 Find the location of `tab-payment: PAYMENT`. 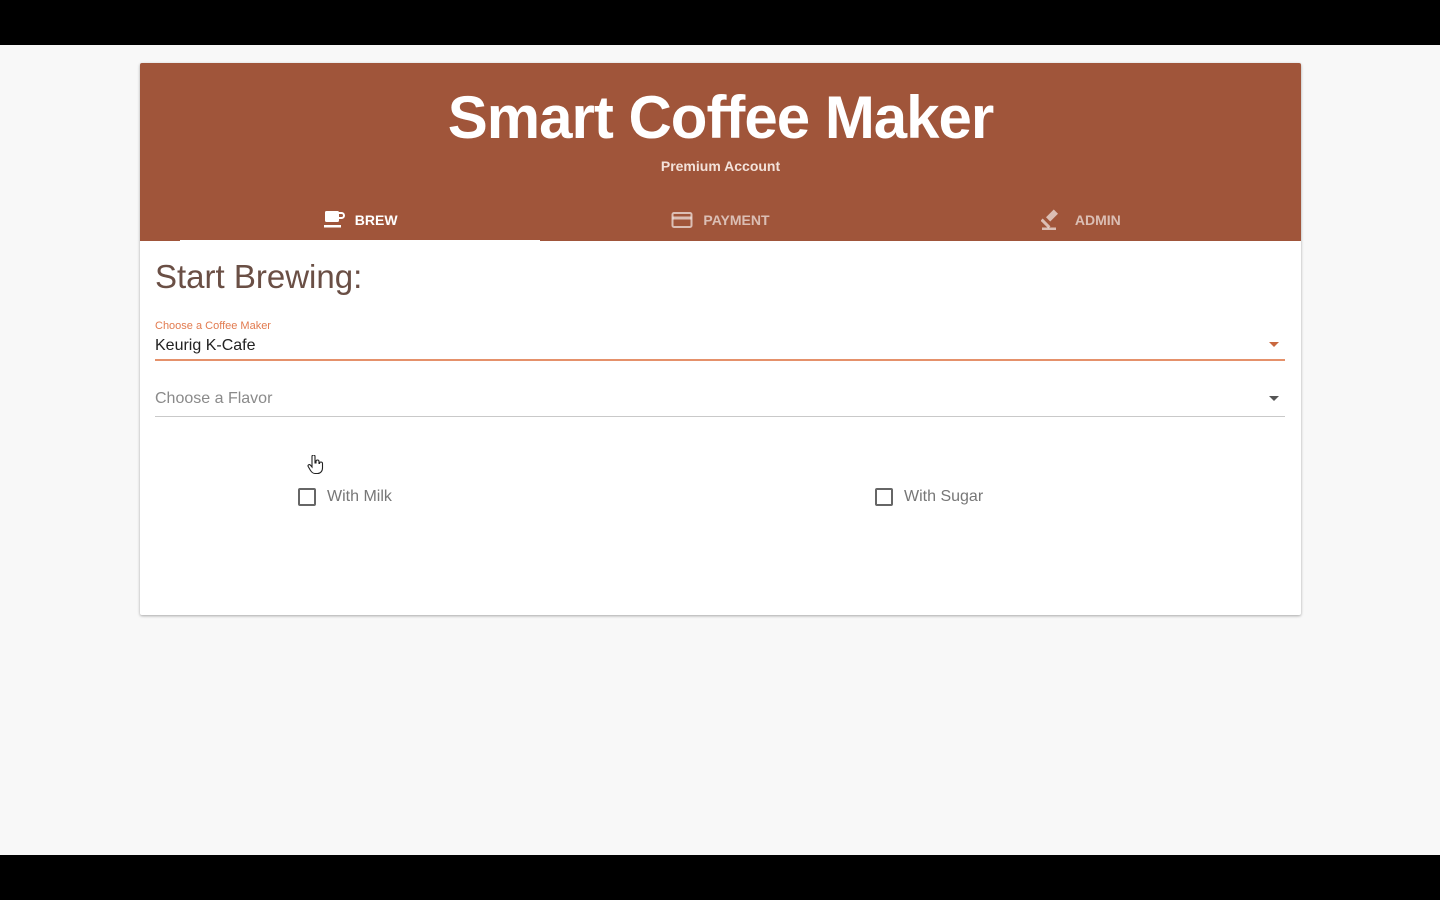

tab-payment: PAYMENT is located at coordinates (720, 220).